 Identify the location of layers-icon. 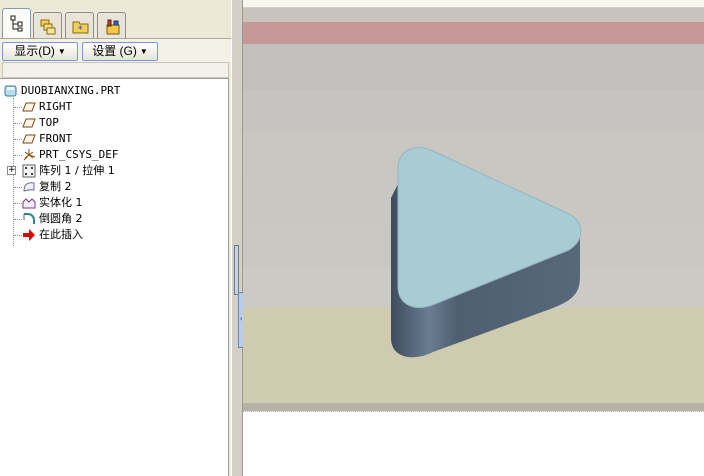
(48, 27).